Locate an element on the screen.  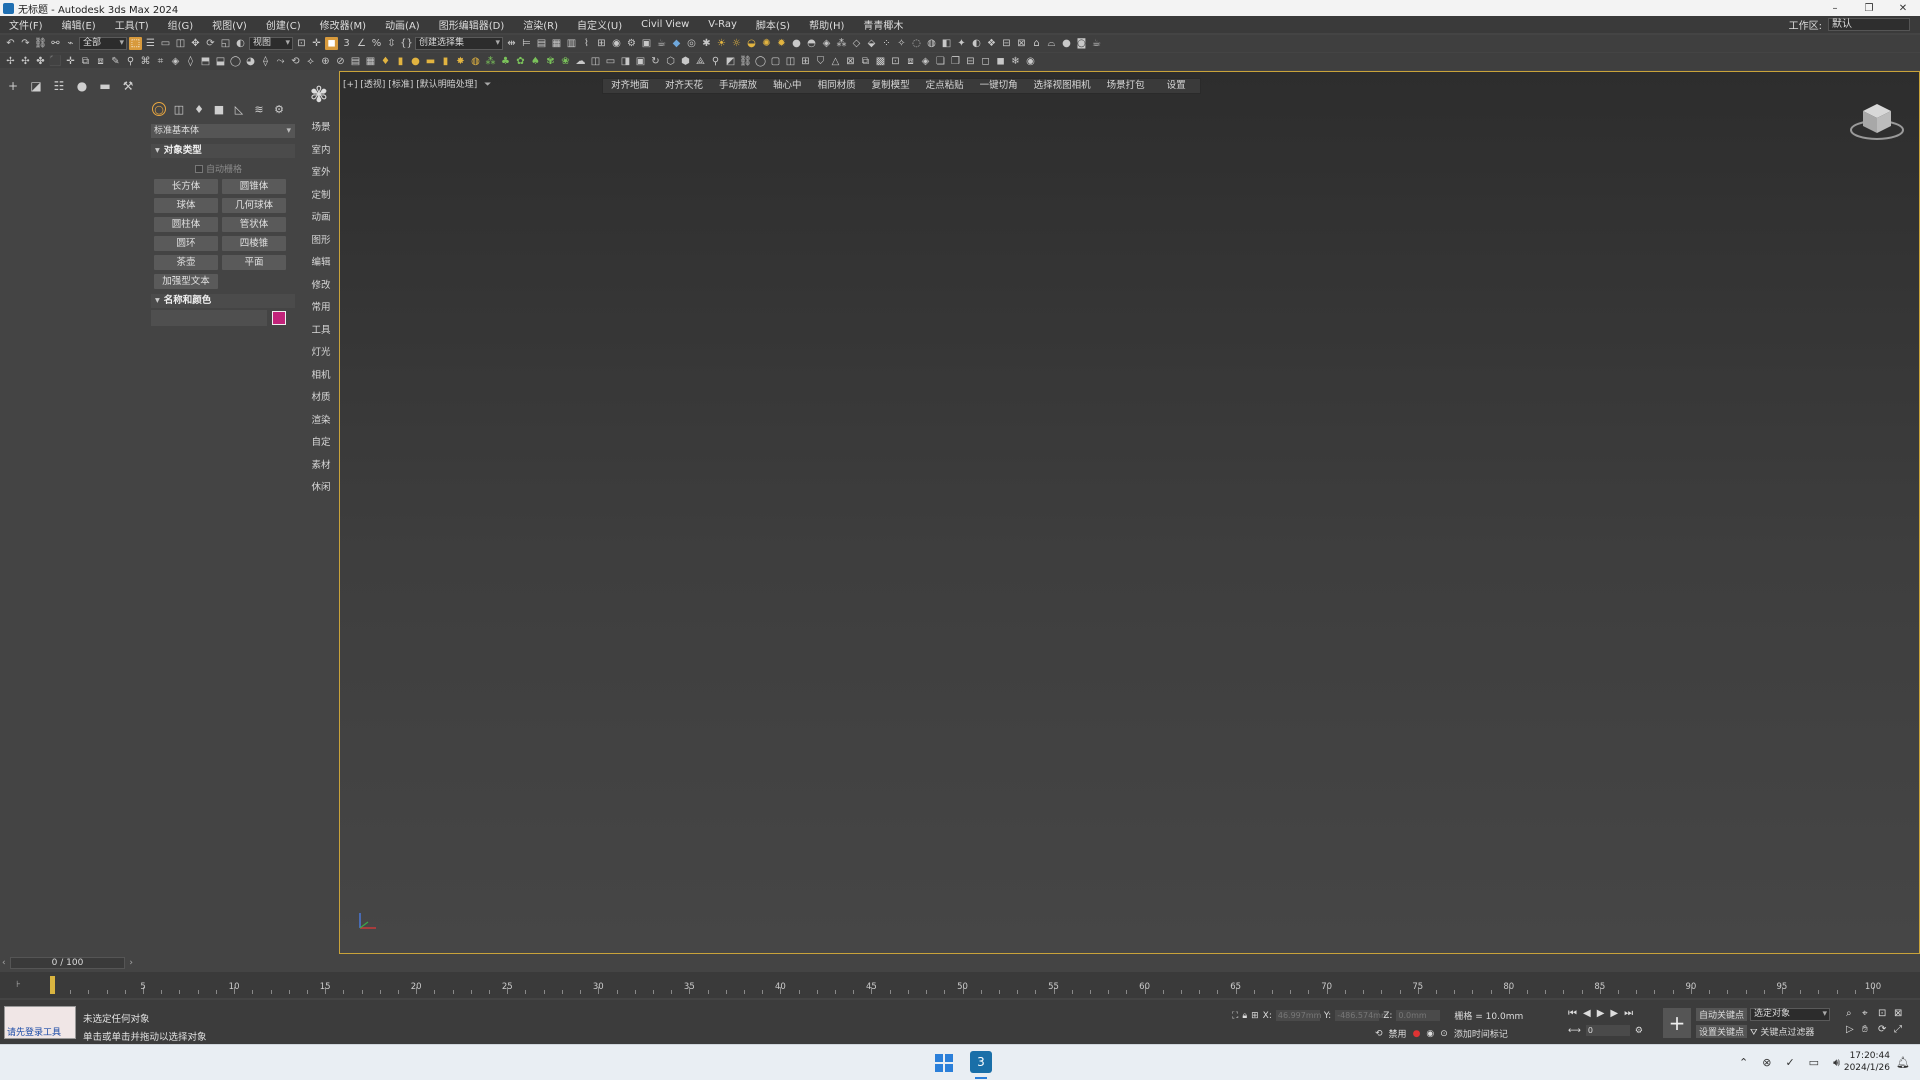
layers-tool-icon: ⧈ is located at coordinates (910, 61).